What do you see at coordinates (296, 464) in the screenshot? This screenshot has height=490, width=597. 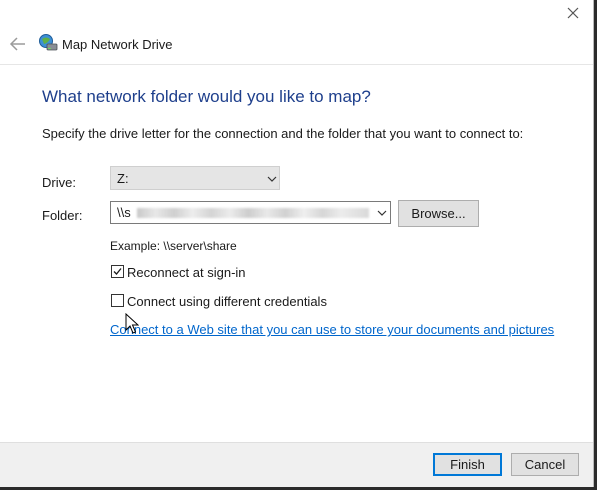 I see `dialog-footer: Finish Cancel` at bounding box center [296, 464].